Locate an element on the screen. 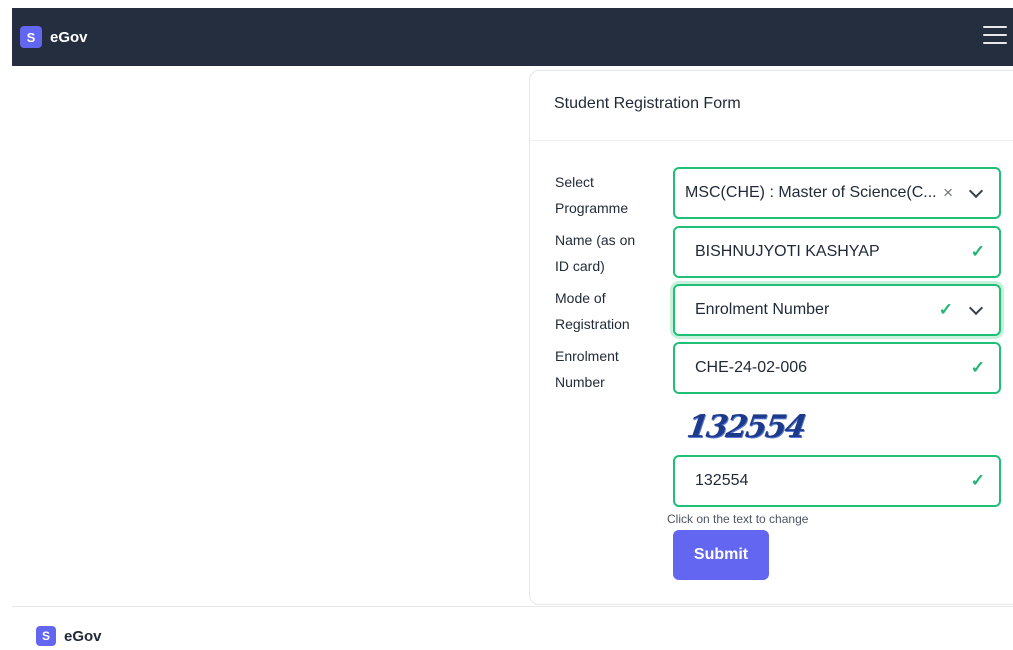  form-title: Student Registration Form is located at coordinates (771, 106).